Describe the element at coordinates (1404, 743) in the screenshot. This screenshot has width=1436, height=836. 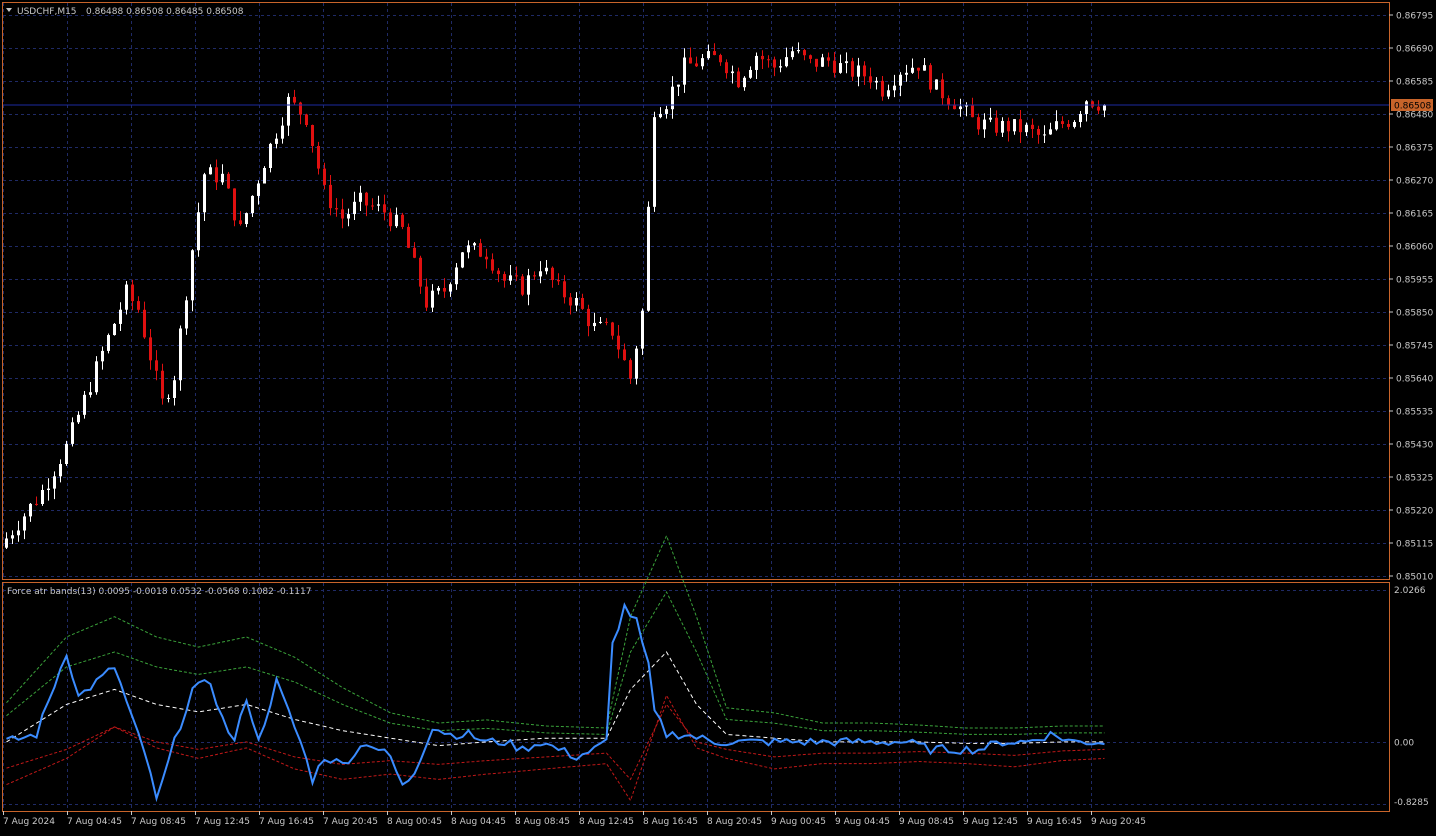
I see `indicator-tick-label: 0.00` at that location.